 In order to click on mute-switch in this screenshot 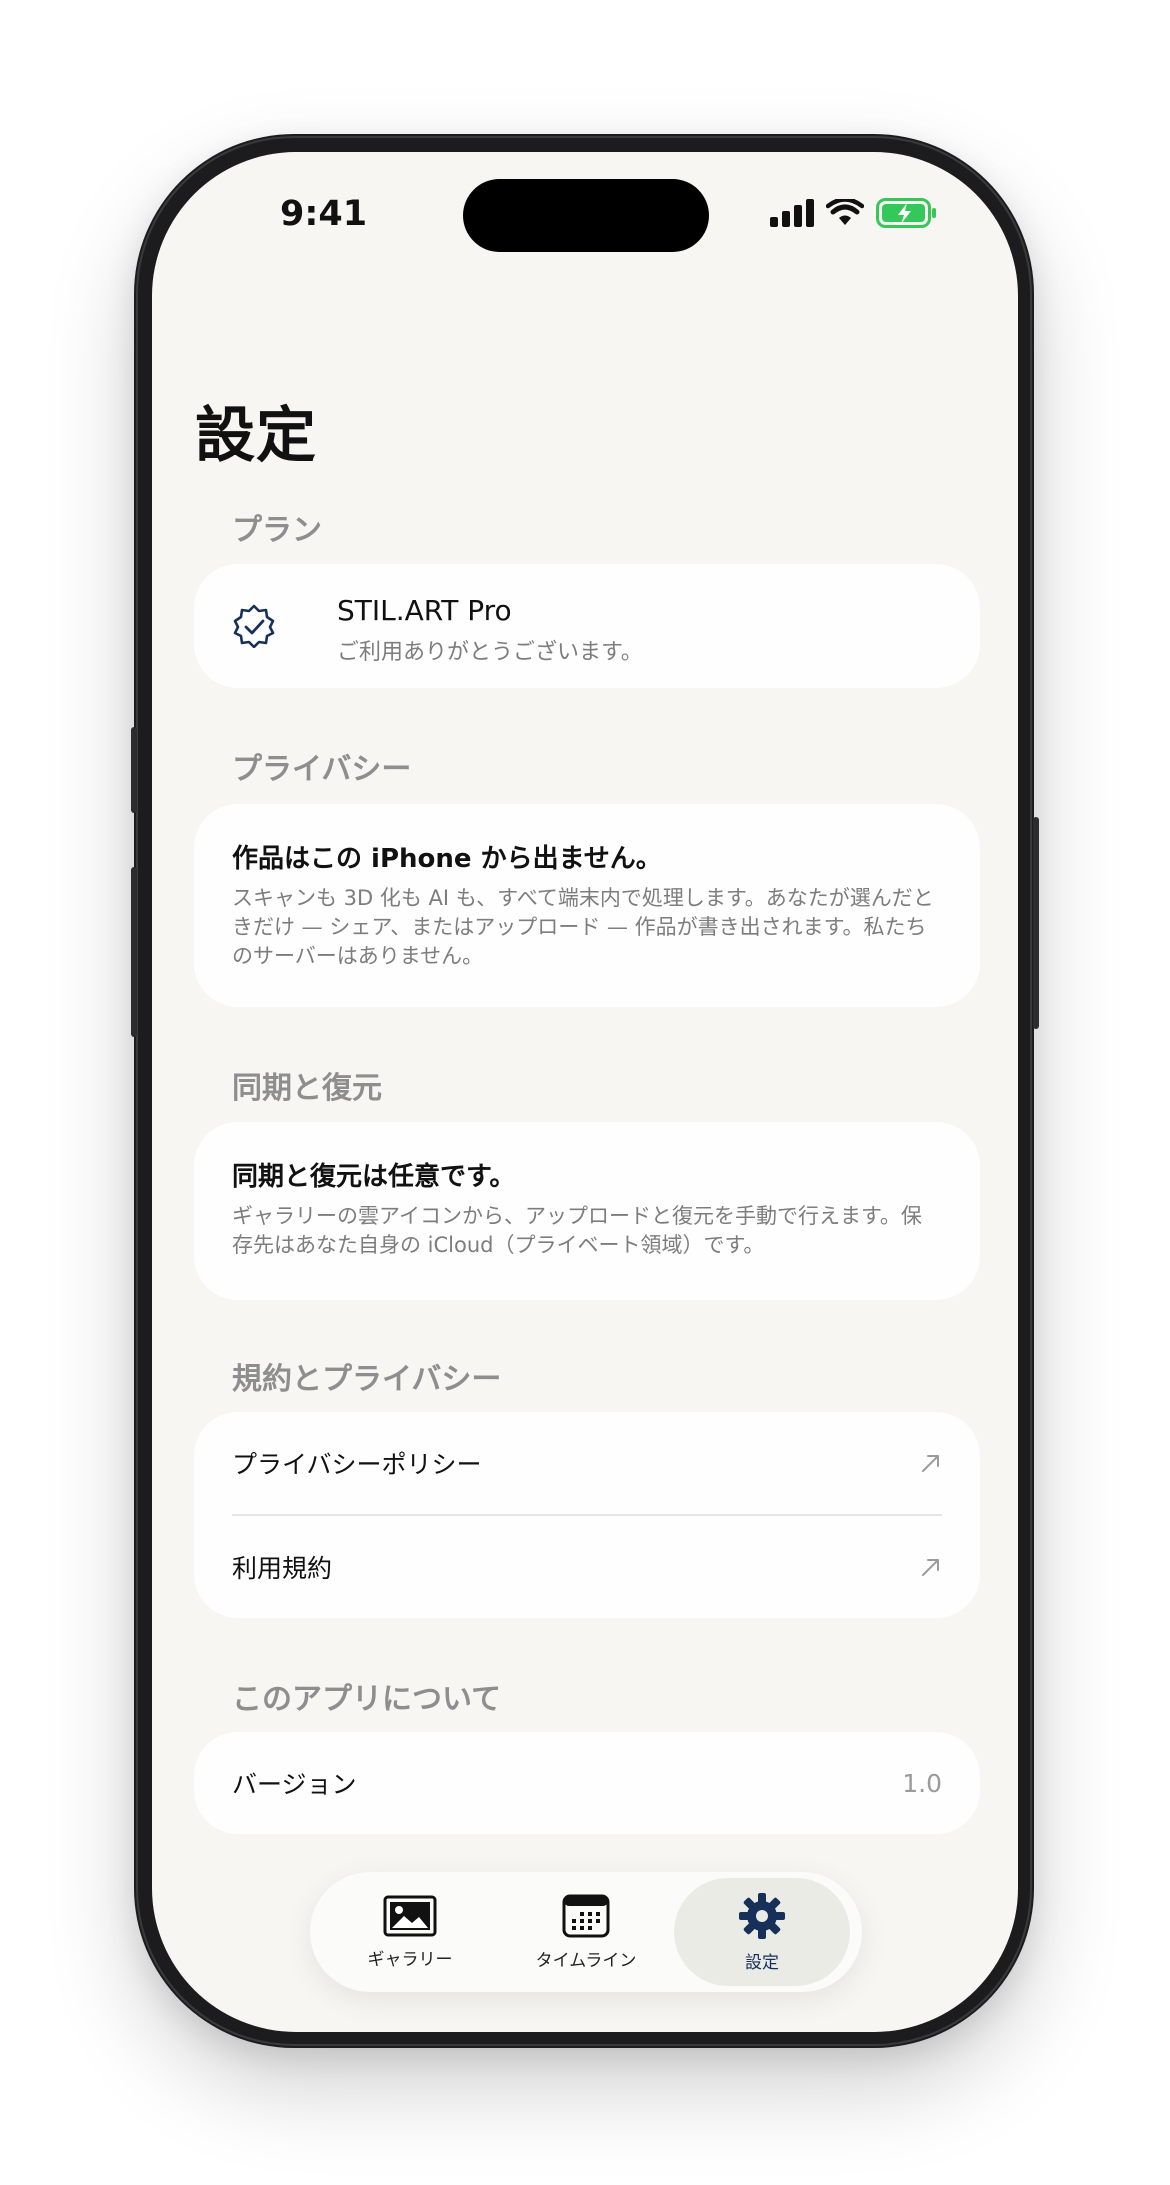, I will do `click(134, 770)`.